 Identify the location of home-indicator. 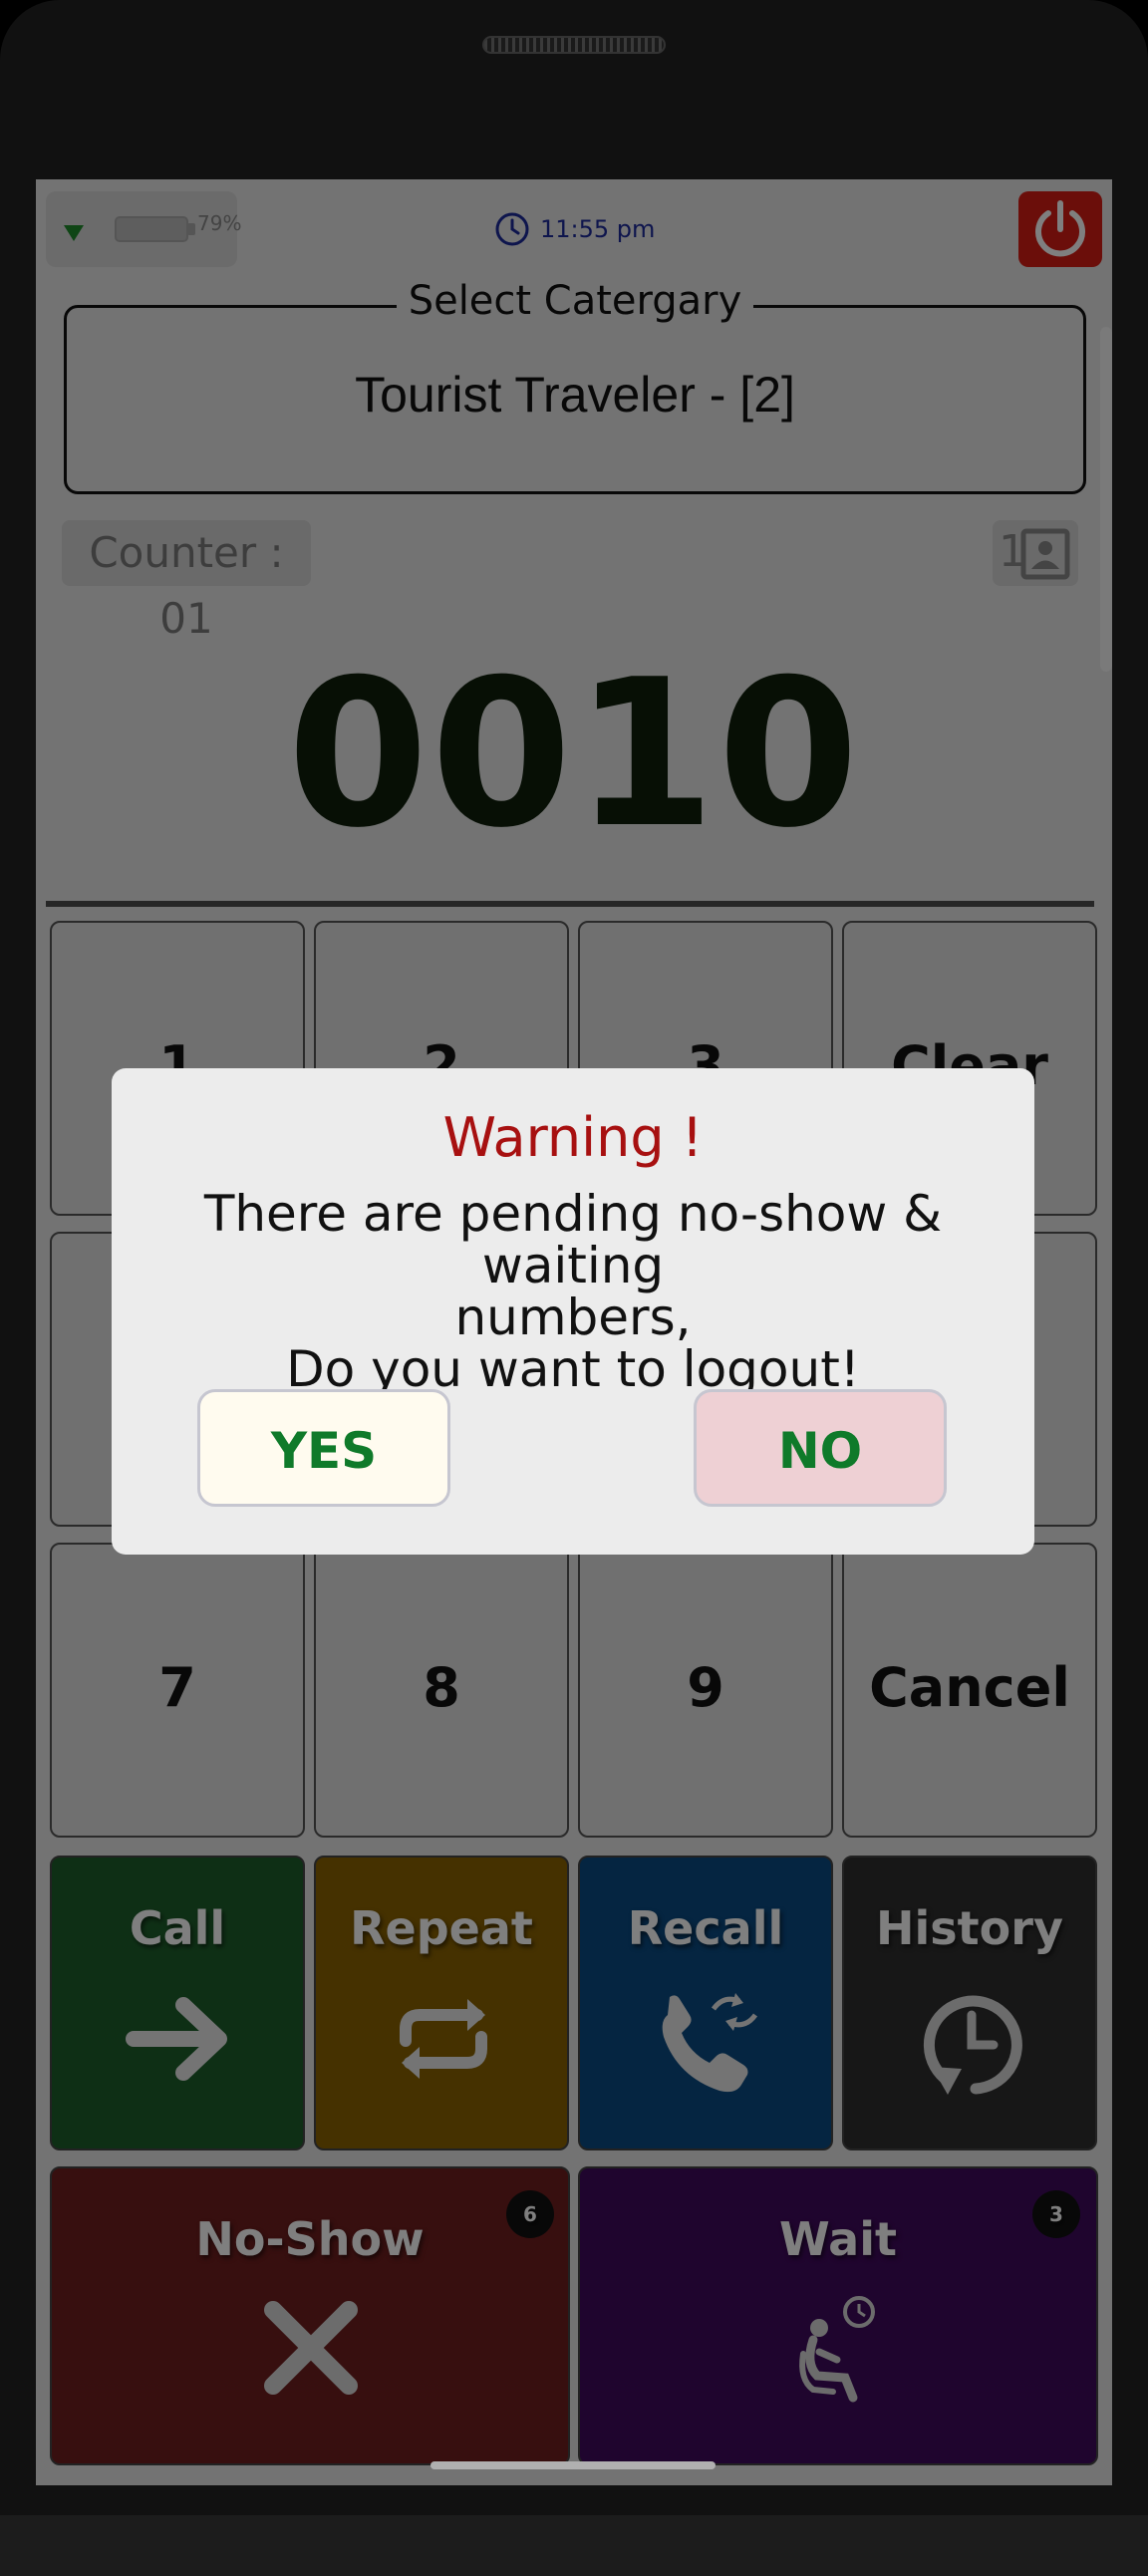
(573, 2465).